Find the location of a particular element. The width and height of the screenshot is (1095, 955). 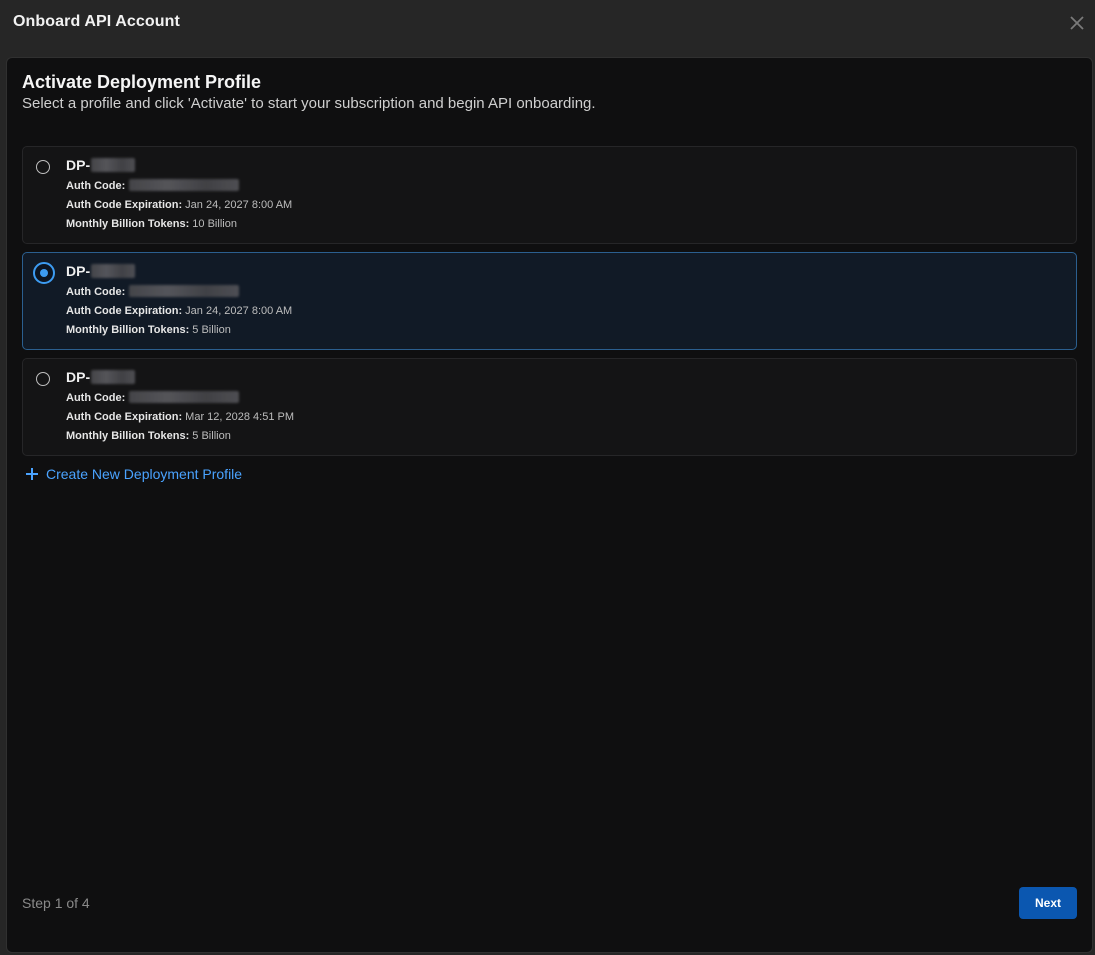

step-indicator: Step 1 of 4 is located at coordinates (56, 903).